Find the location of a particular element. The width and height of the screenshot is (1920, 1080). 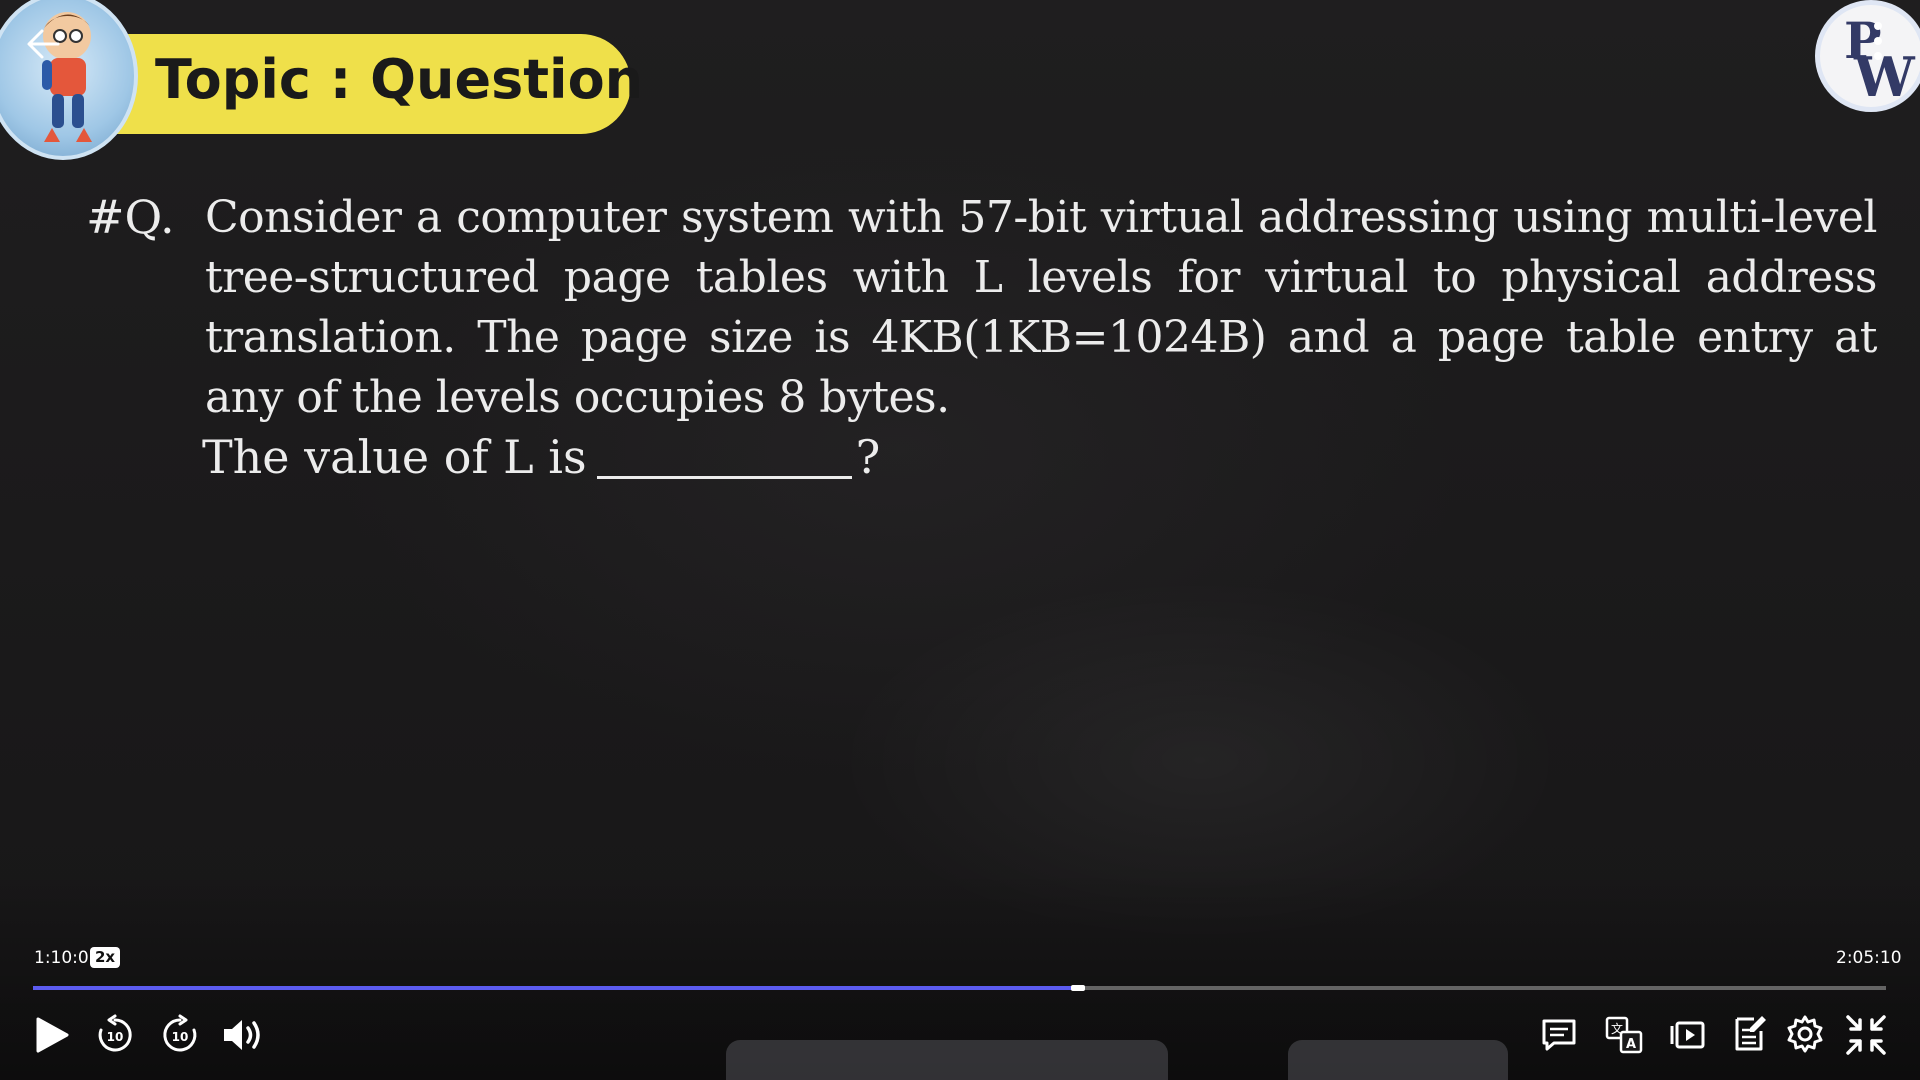

volume-button is located at coordinates (243, 1037).